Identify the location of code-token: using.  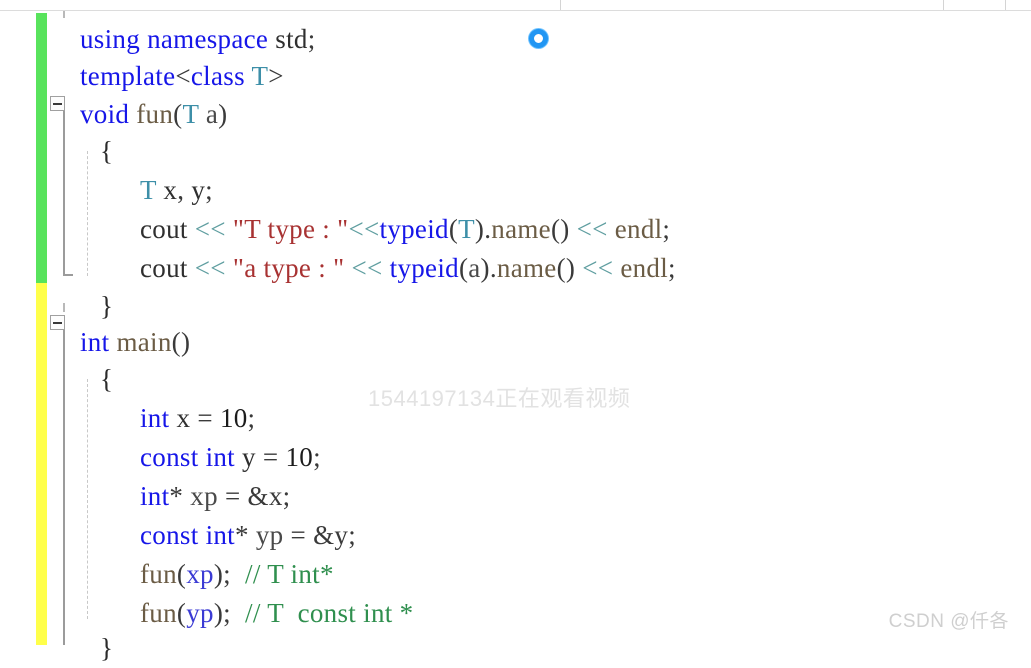
(110, 39).